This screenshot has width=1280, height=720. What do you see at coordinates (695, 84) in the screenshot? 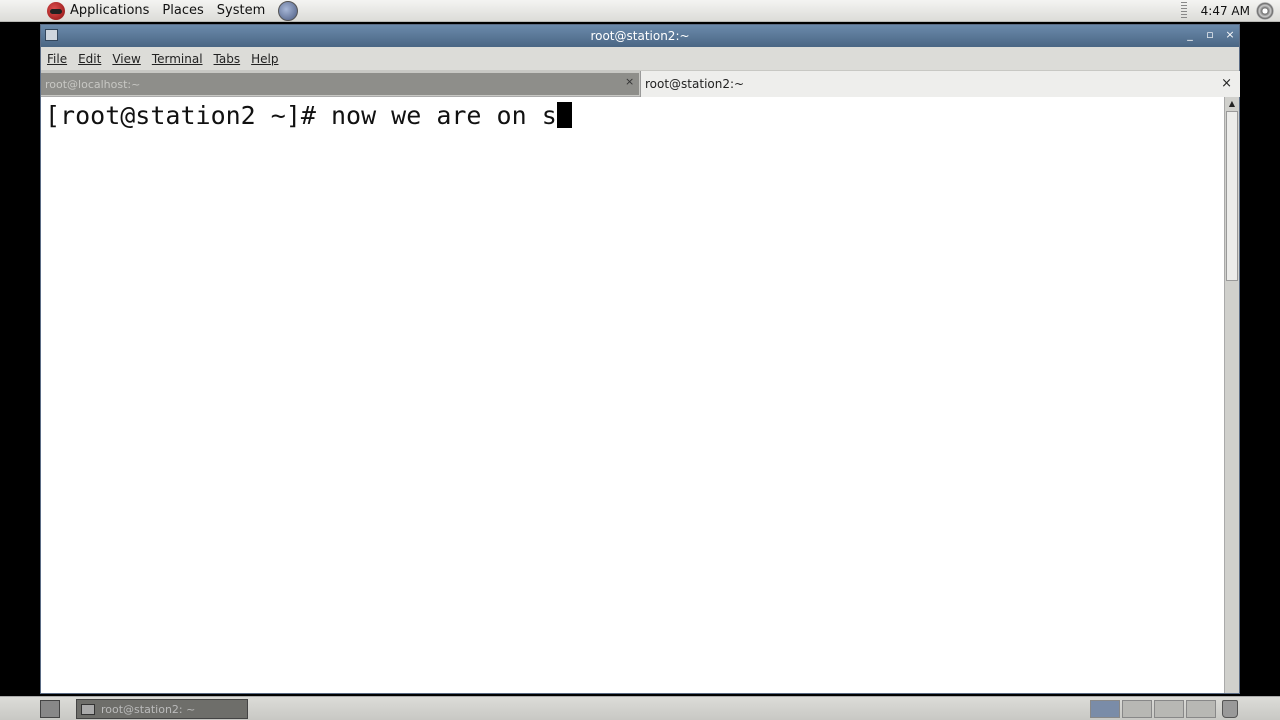
I see `tab-label: root@station2:~` at bounding box center [695, 84].